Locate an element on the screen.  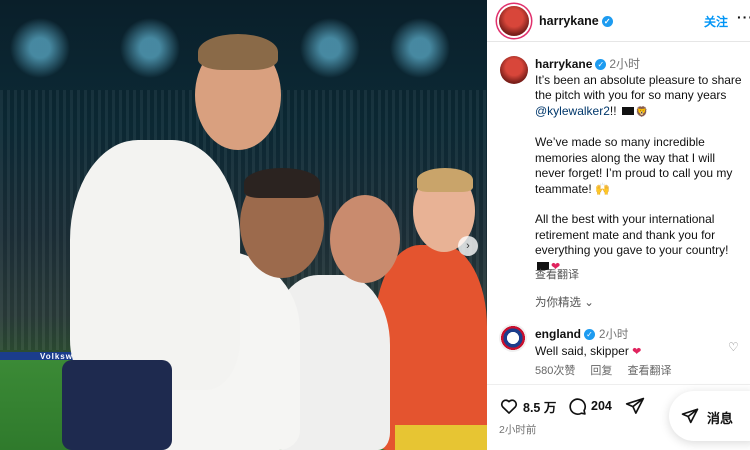
england-avatar is located at coordinates (513, 338).